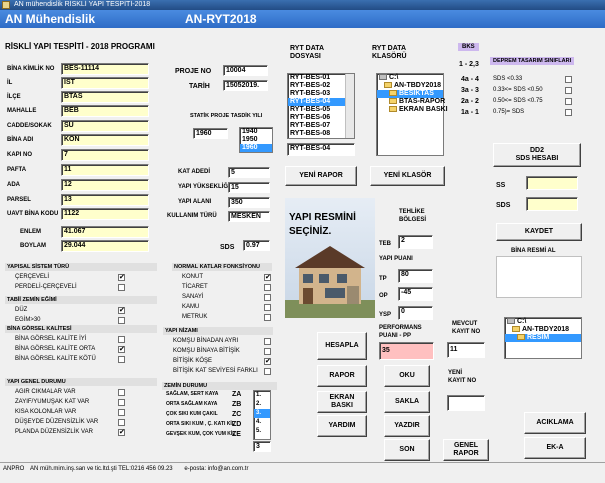 The image size is (605, 483). Describe the element at coordinates (342, 426) in the screenshot. I see `yardim-button: YARDIM` at that location.